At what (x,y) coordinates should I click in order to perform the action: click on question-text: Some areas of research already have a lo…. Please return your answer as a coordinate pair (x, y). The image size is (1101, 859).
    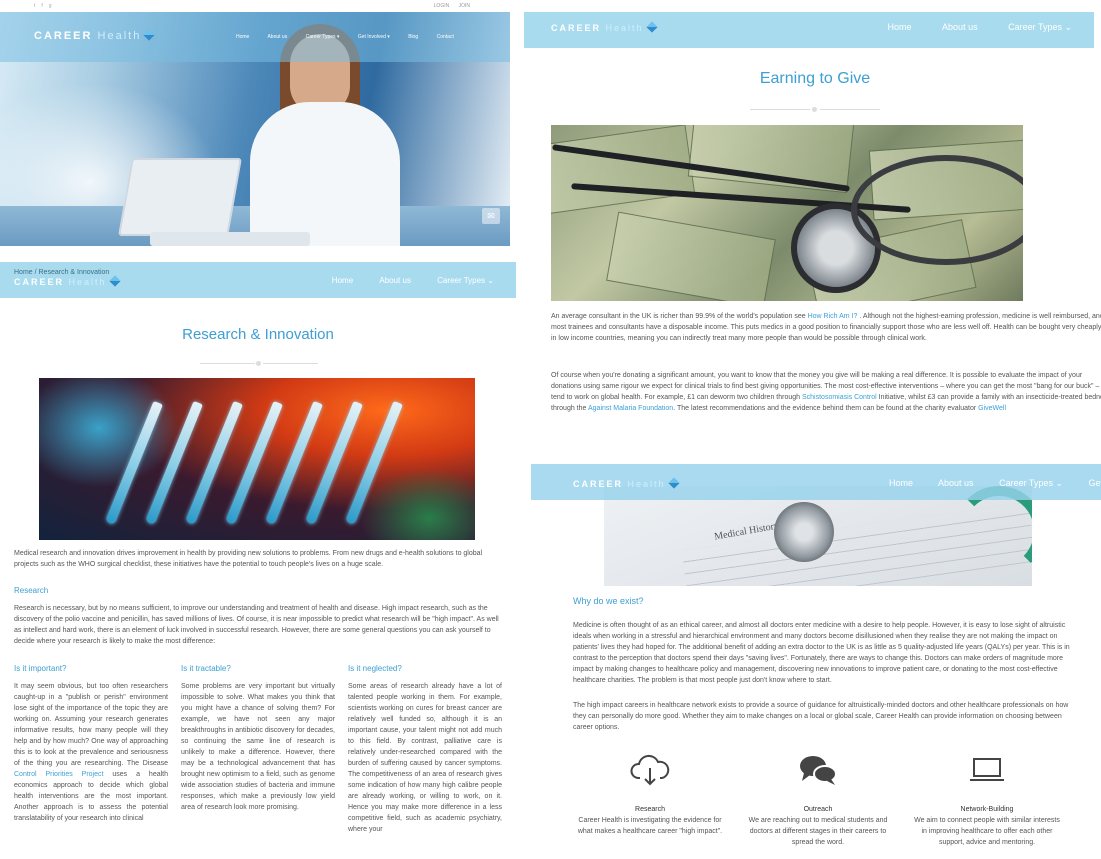
    Looking at the image, I should click on (425, 758).